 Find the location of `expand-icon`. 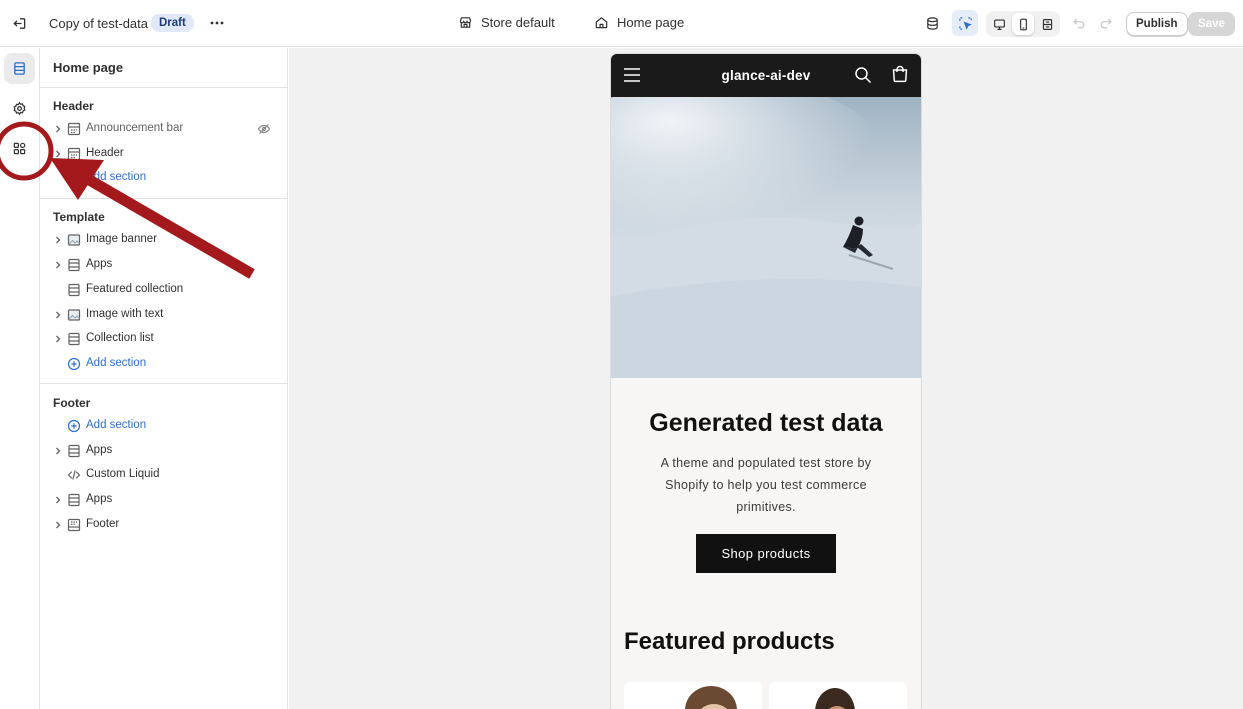

expand-icon is located at coordinates (1047, 24).